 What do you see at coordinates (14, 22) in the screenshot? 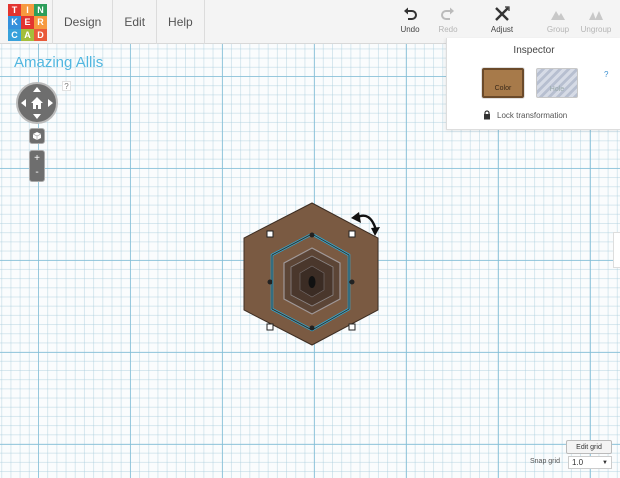
I see `logo-letter: K` at bounding box center [14, 22].